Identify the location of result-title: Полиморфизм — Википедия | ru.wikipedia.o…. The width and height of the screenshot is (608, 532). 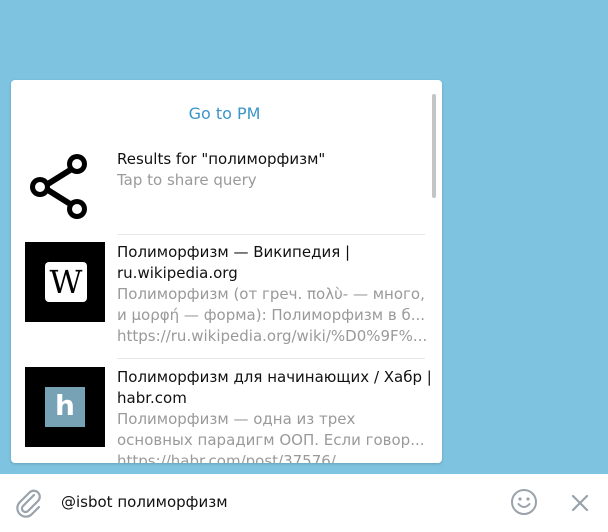
(234, 262).